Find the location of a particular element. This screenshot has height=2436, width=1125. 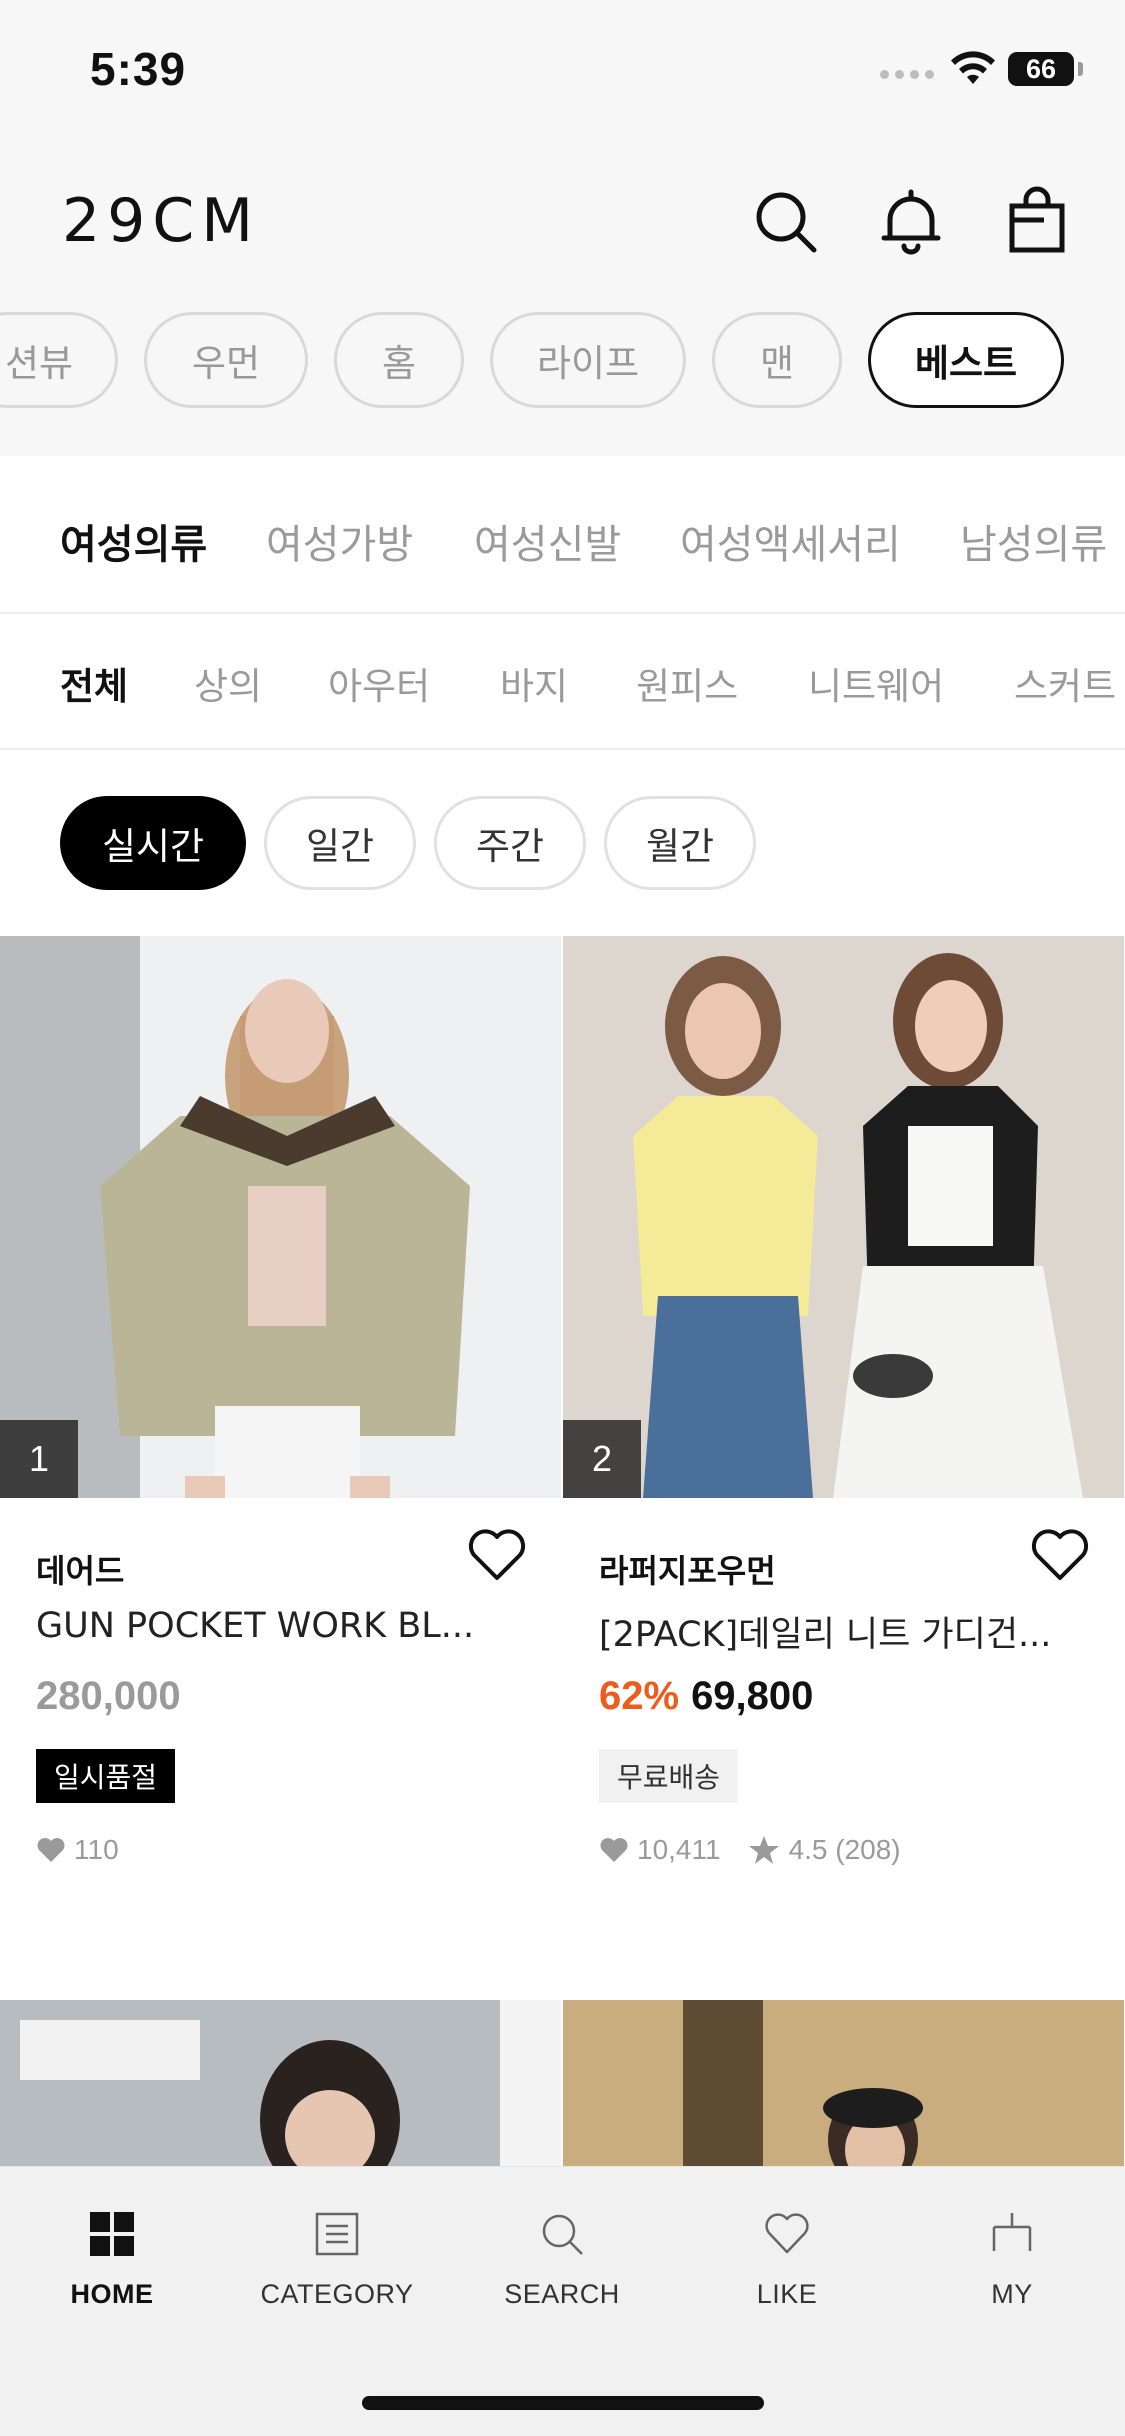

period-daily: 일간 is located at coordinates (340, 843).